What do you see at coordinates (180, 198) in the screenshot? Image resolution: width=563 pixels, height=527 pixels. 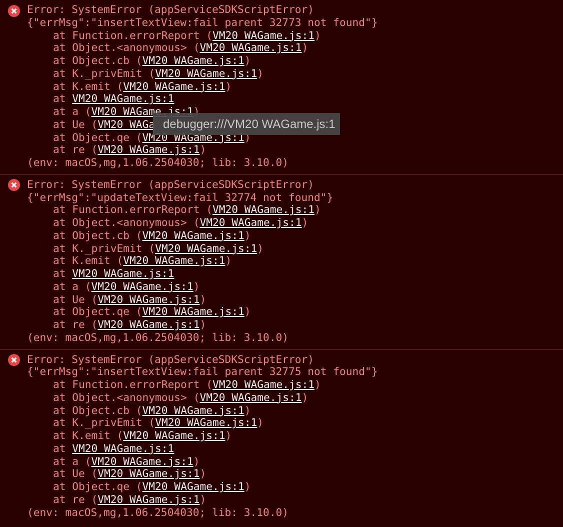 I see `error-detail: {"errMsg":"updateTextView:fail 32774 not found"}` at bounding box center [180, 198].